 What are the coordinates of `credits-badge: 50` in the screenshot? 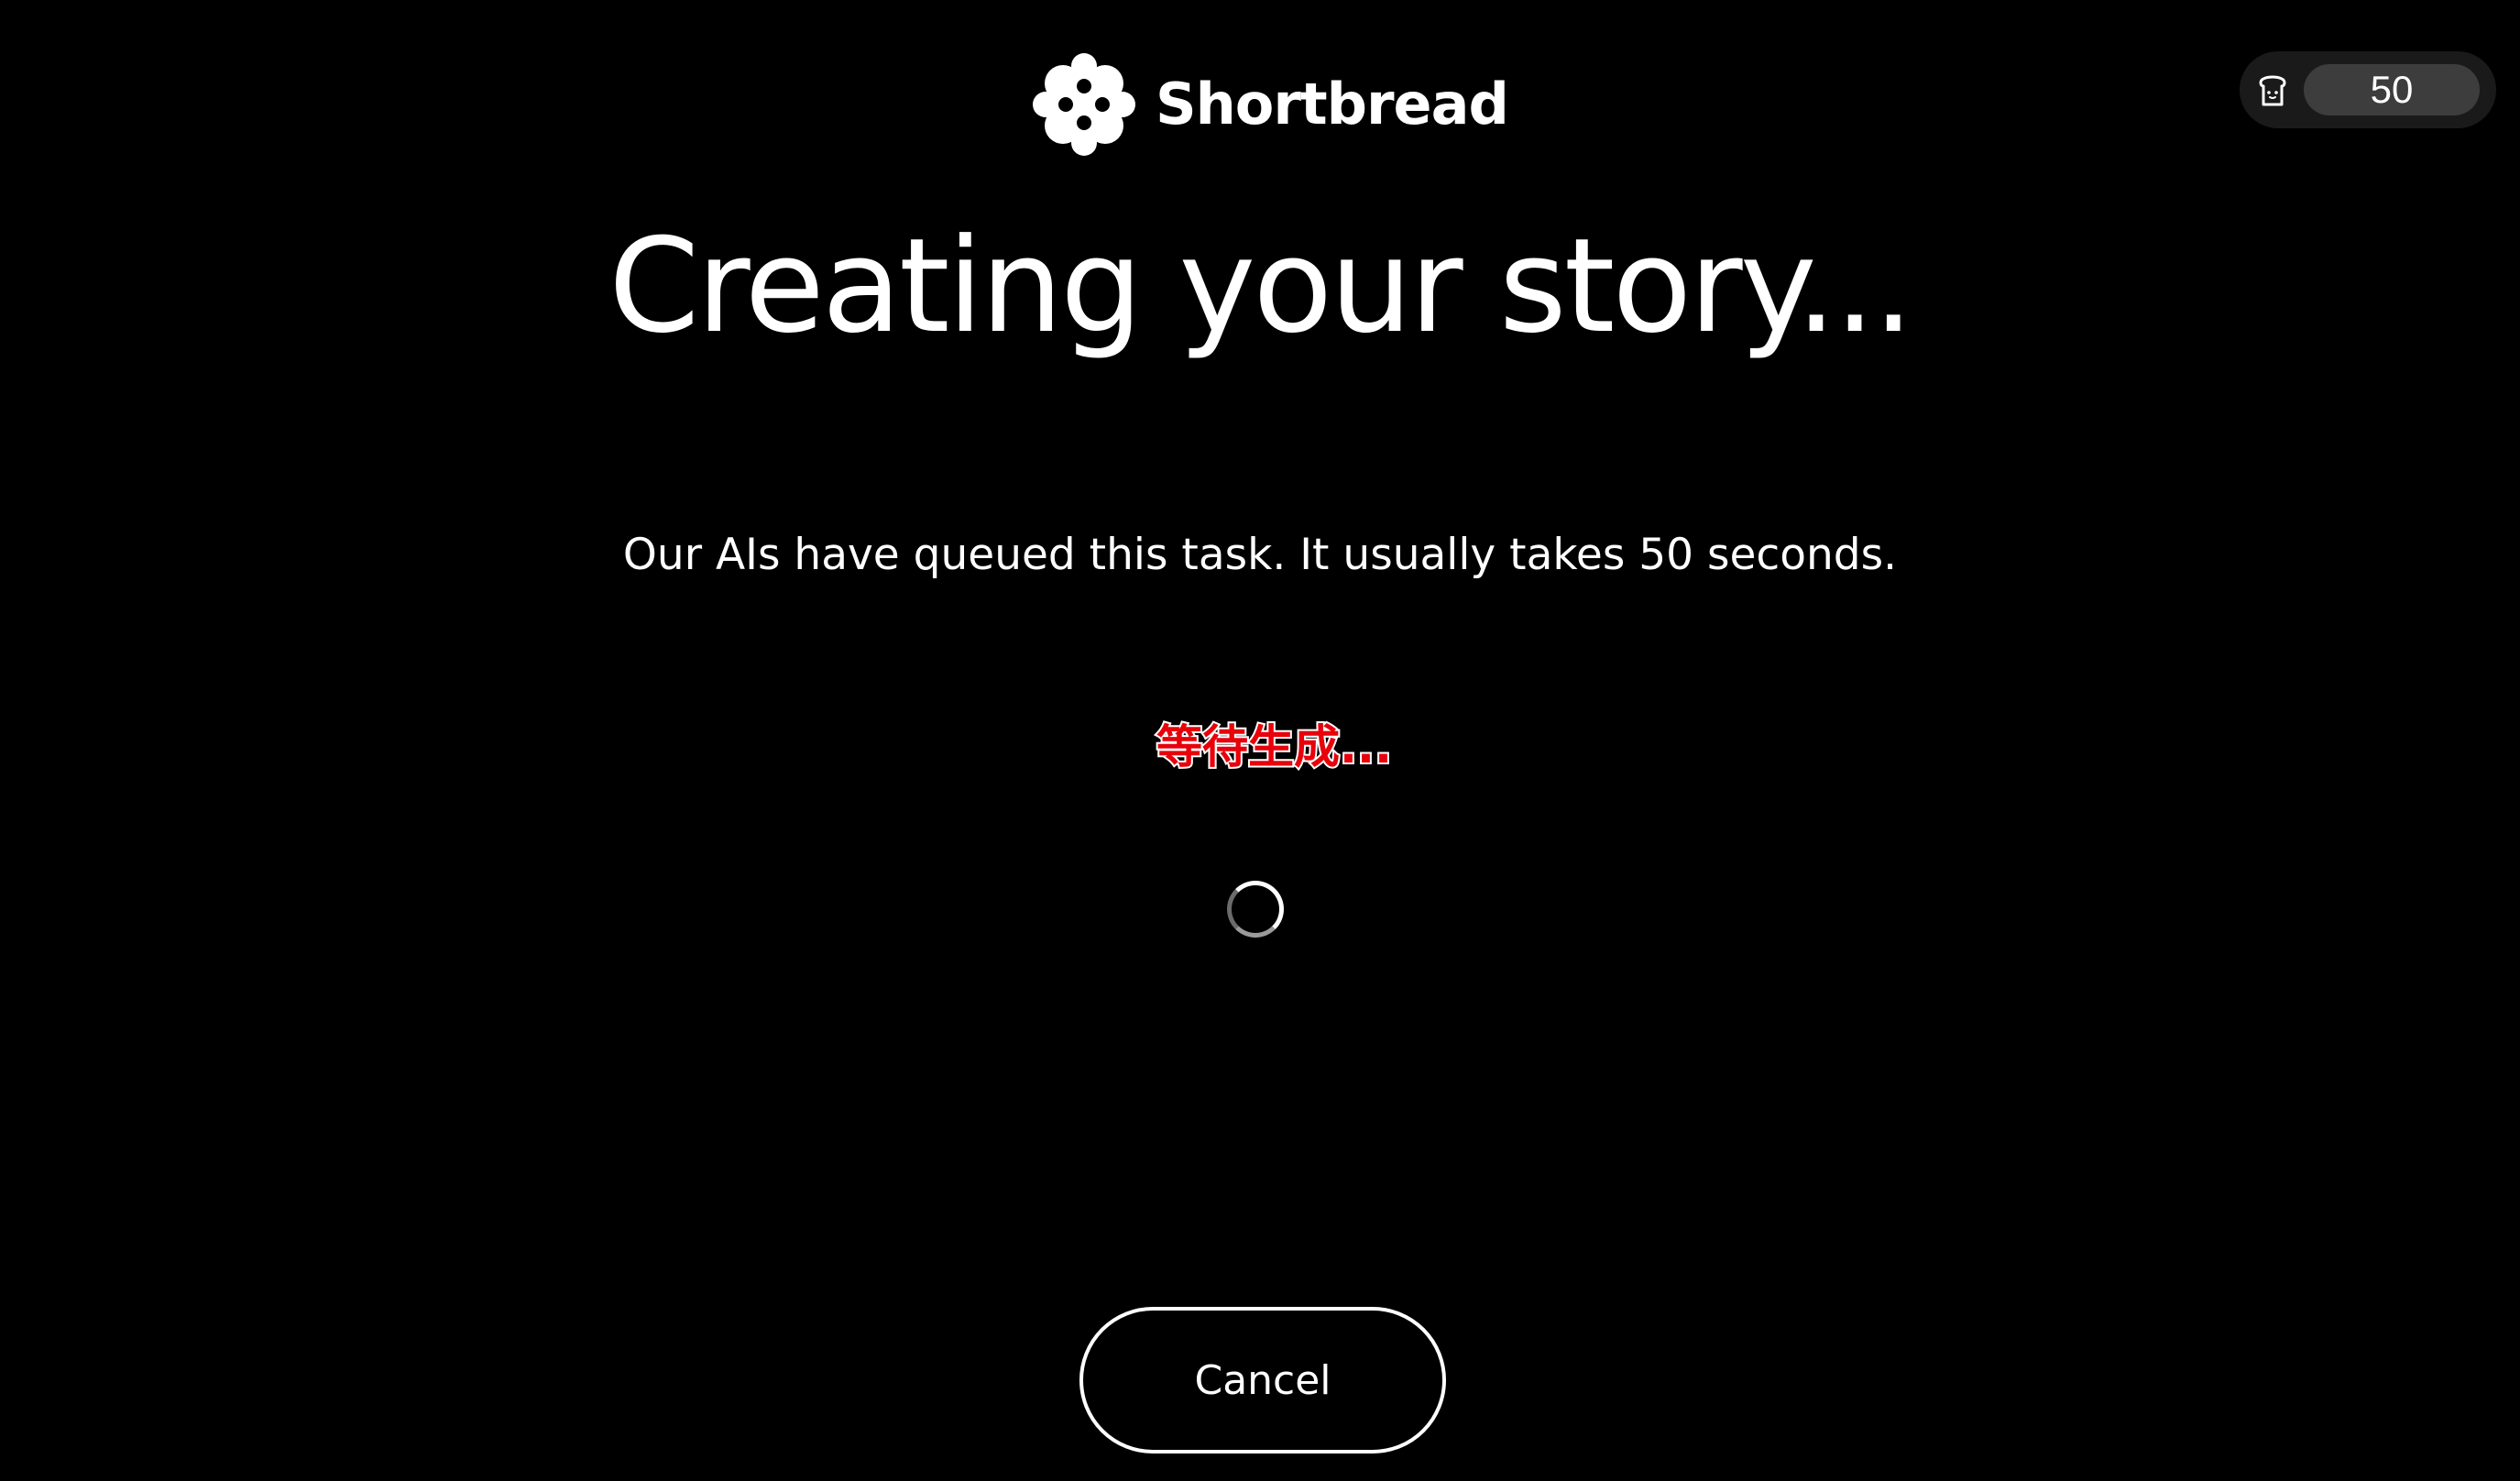 It's located at (2368, 89).